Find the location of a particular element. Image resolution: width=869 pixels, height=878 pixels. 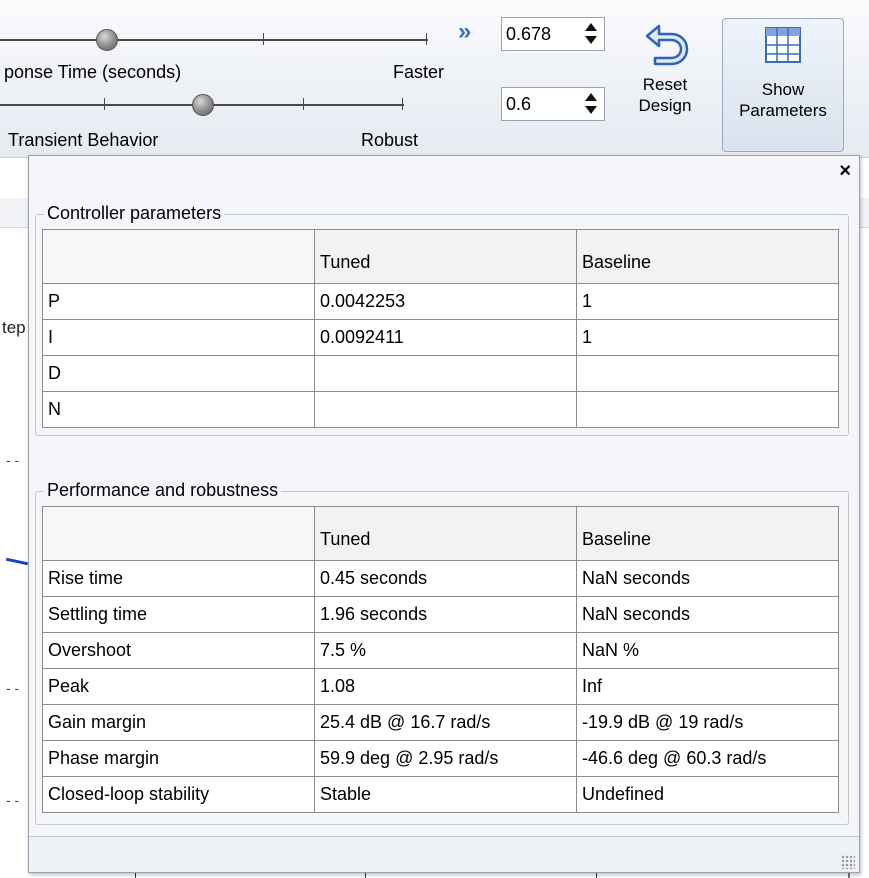

metric-name: Overshoot is located at coordinates (178, 650).